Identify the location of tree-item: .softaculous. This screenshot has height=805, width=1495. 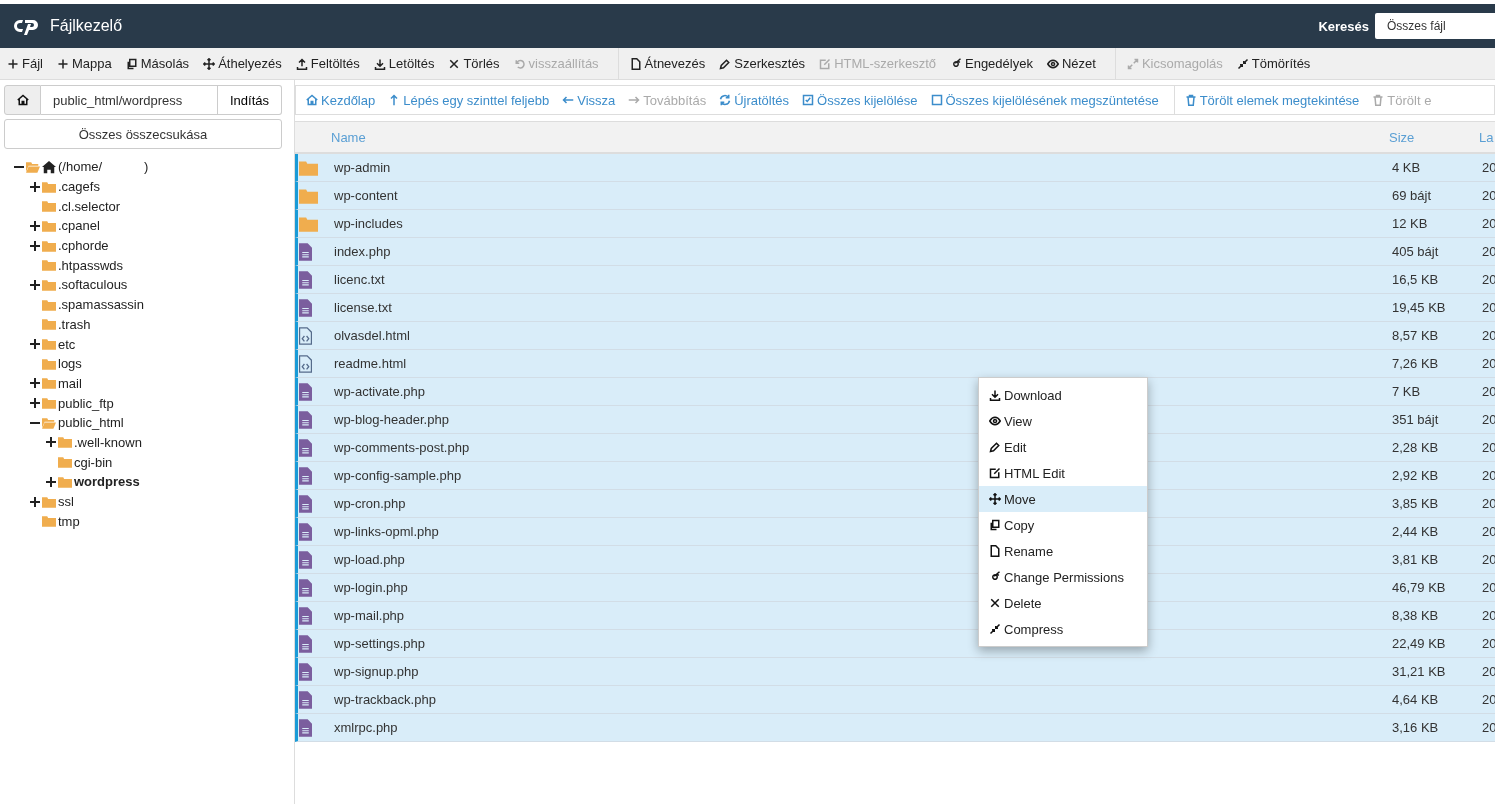
(93, 285).